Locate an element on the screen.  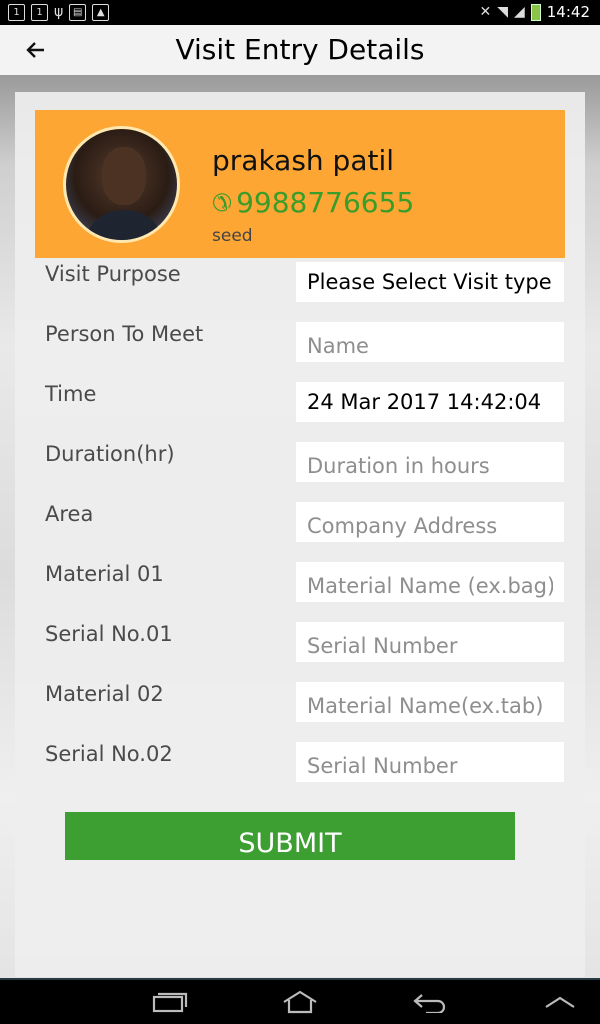
form-row-material-01: Material 01 is located at coordinates (305, 582).